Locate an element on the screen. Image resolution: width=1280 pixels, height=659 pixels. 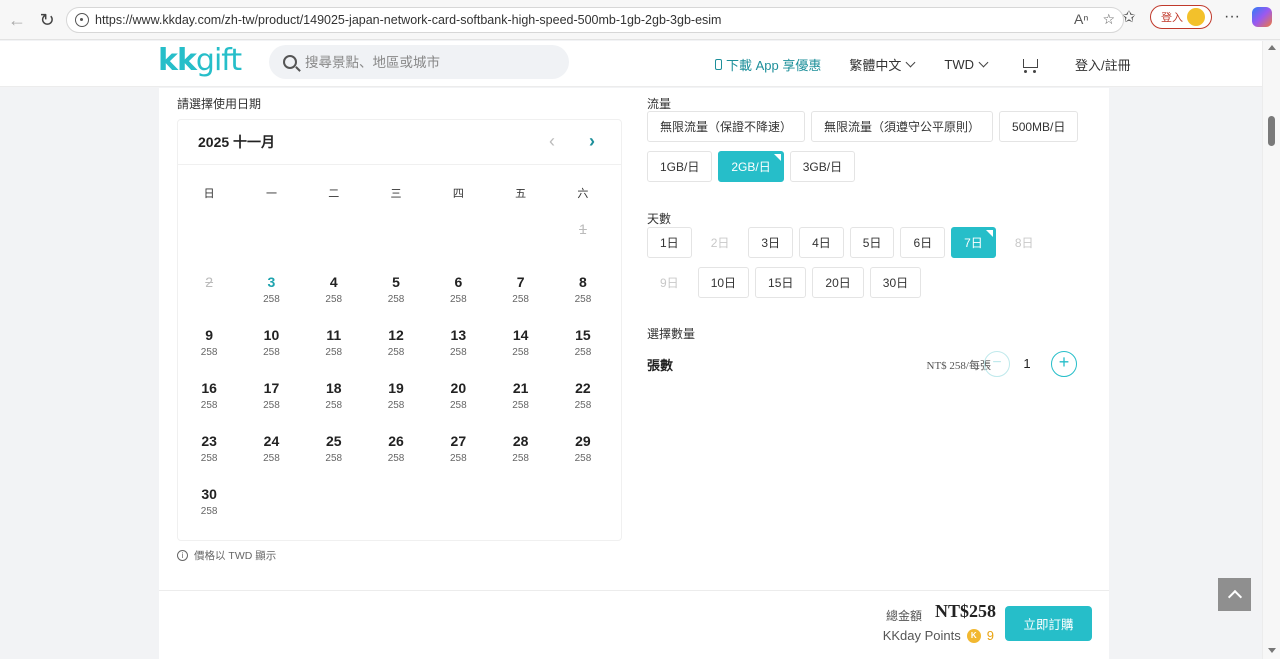
calendar-day: 5 258 is located at coordinates (396, 288).